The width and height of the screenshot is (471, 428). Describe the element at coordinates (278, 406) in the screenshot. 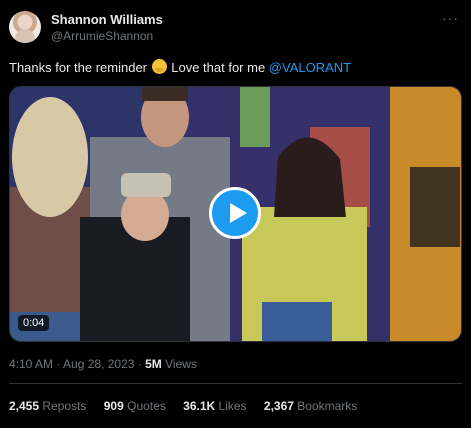

I see `stat-count: 2,367` at that location.